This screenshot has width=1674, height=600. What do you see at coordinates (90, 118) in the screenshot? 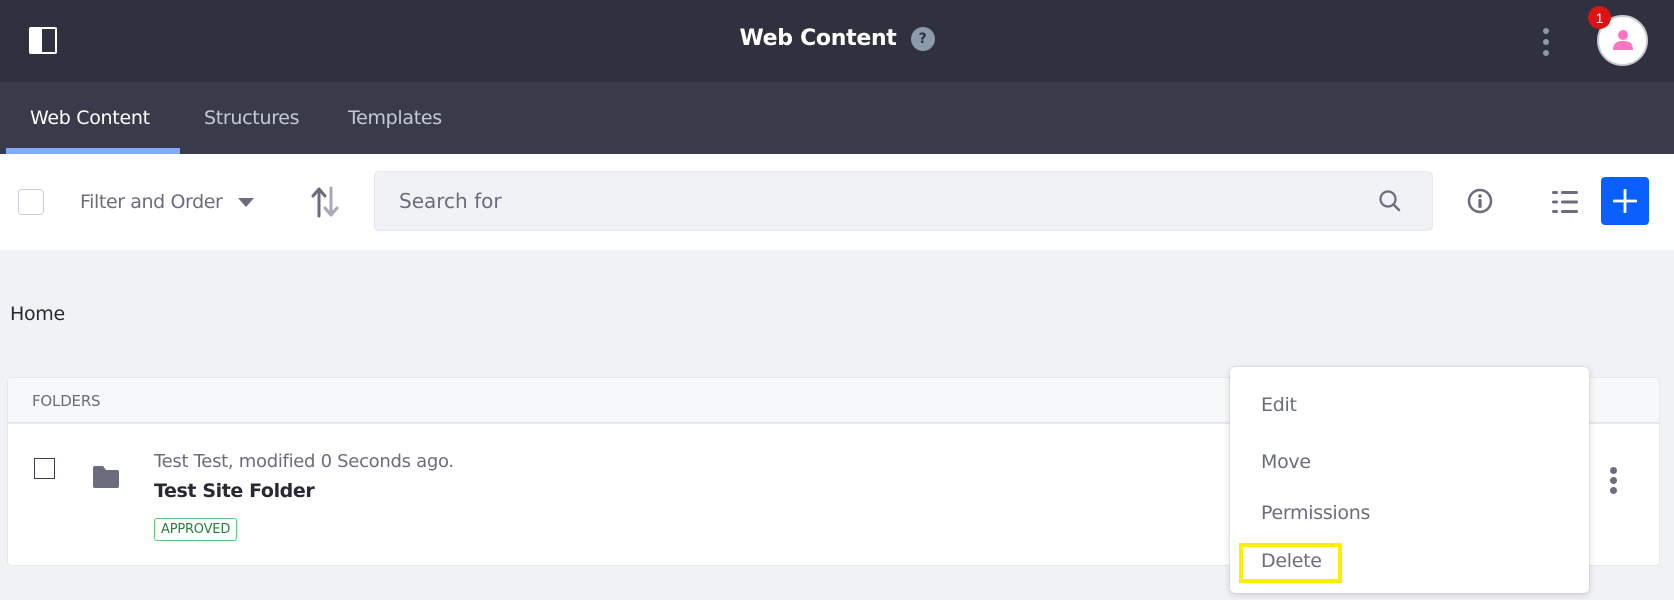
I see `tab-web-content: Web Content` at bounding box center [90, 118].